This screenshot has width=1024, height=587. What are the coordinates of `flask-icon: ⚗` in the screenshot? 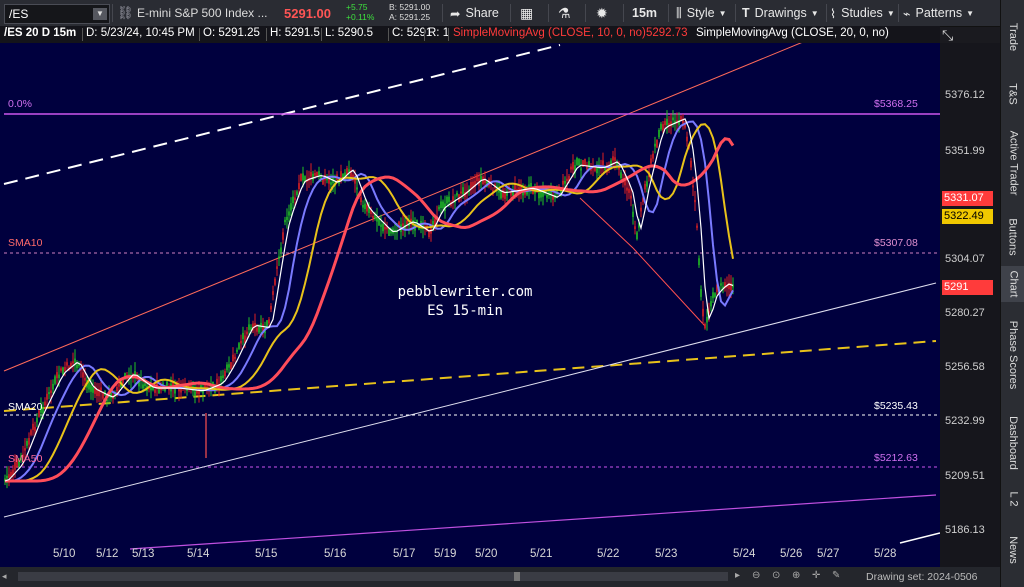 It's located at (564, 13).